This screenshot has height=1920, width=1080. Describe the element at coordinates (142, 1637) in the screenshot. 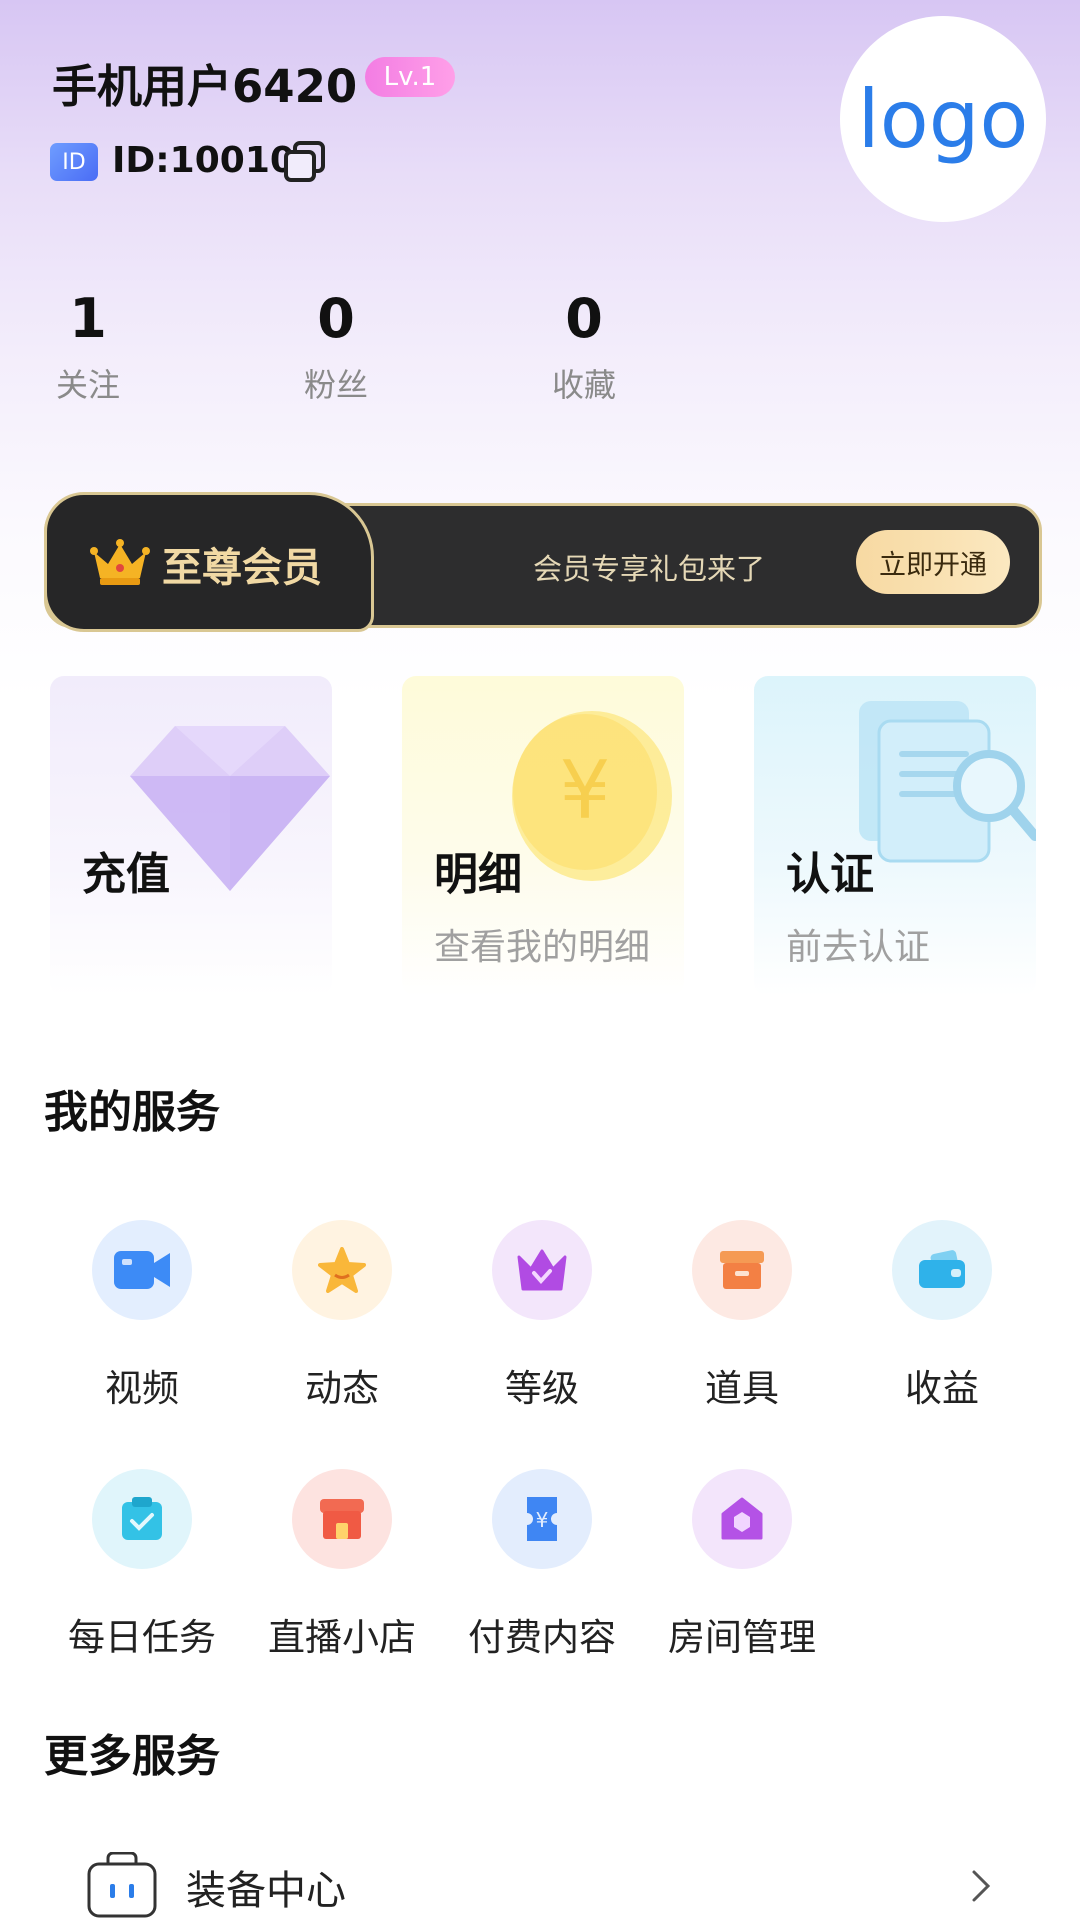

I see `service-label: 每日任务` at that location.